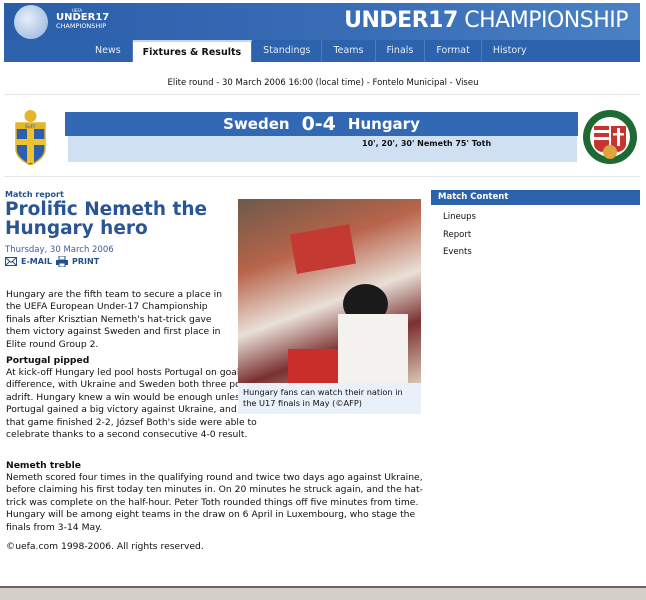 Image resolution: width=646 pixels, height=600 pixels. Describe the element at coordinates (323, 594) in the screenshot. I see `browser-status-bar` at that location.